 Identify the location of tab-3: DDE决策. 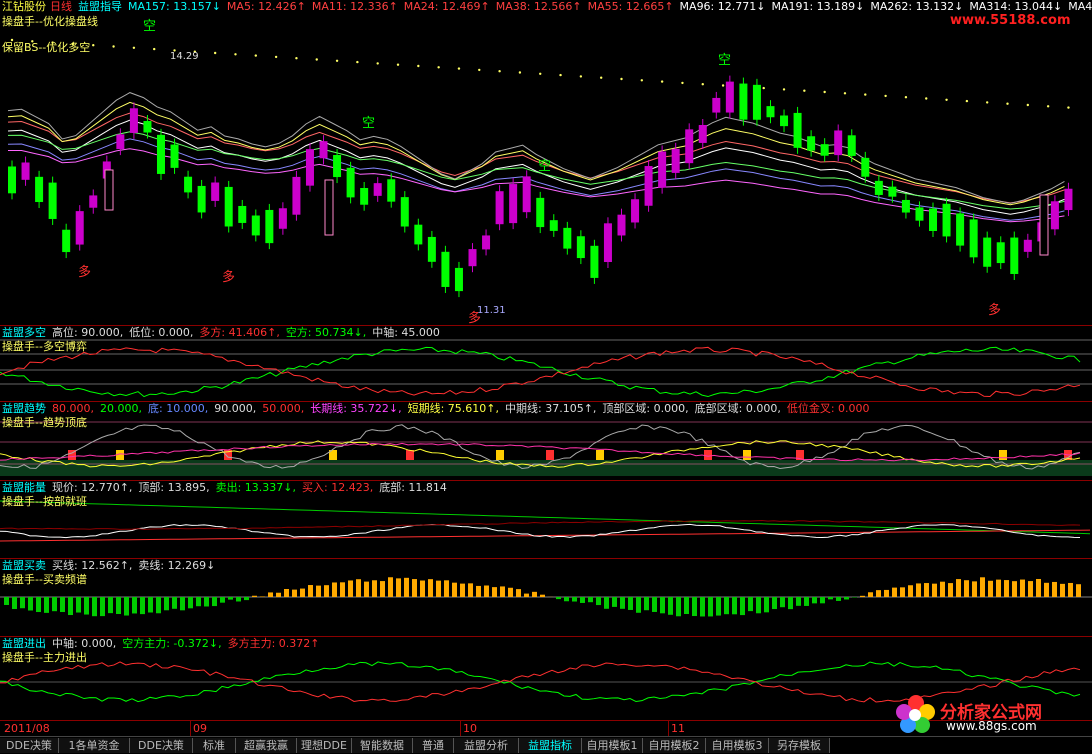
(161, 745).